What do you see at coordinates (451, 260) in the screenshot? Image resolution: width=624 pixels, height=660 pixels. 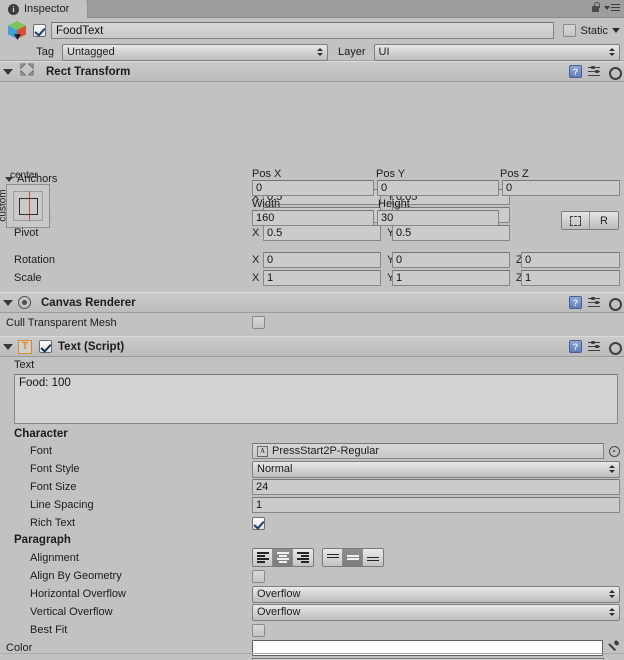 I see `rotation-y-field: 0` at bounding box center [451, 260].